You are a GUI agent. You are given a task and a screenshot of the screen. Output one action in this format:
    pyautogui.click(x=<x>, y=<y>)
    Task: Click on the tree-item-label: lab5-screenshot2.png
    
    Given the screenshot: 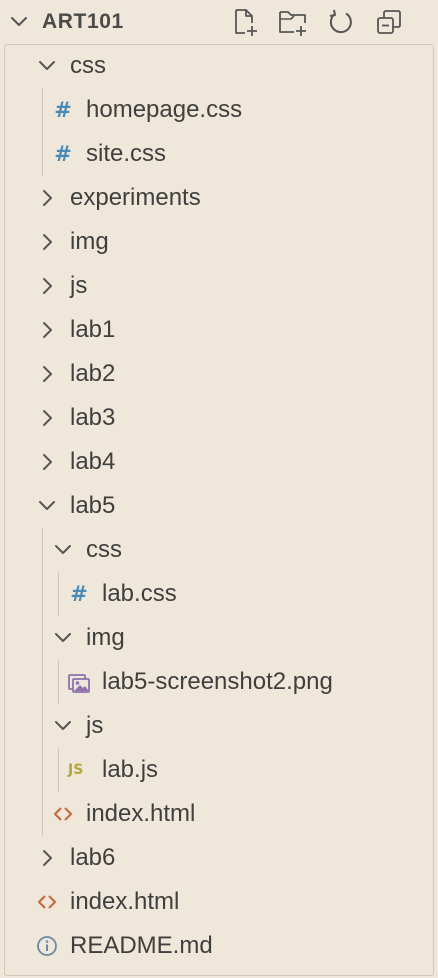 What is the action you would take?
    pyautogui.click(x=217, y=681)
    